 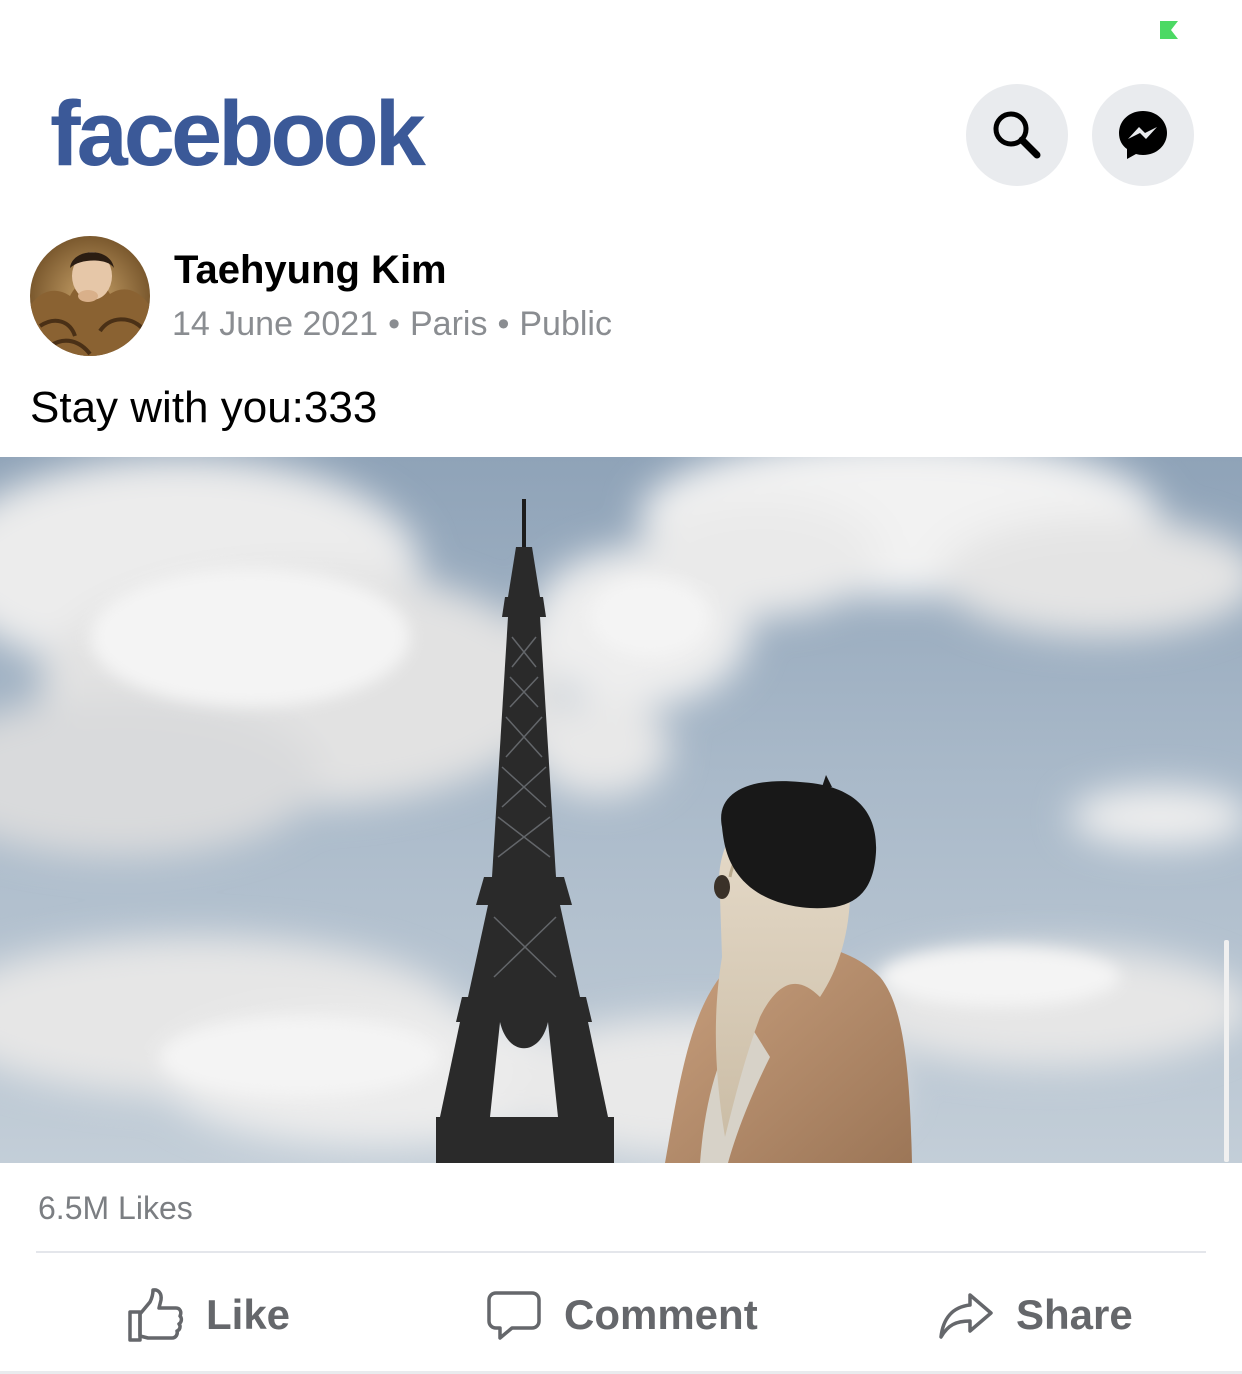 I want to click on messenger-button, so click(x=1143, y=135).